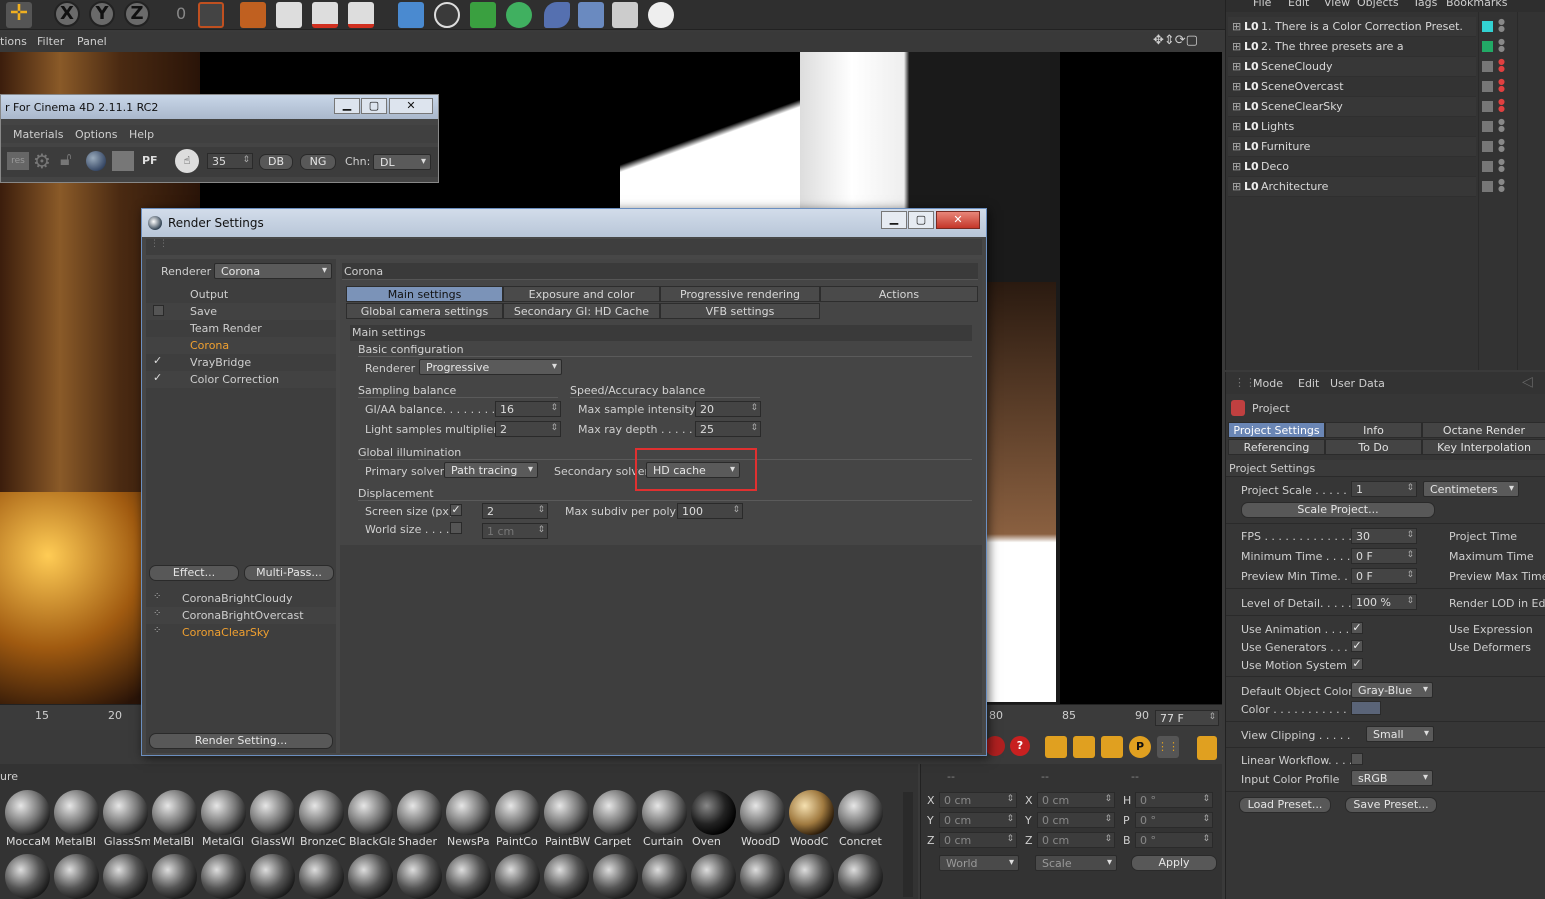 The height and width of the screenshot is (899, 1545). Describe the element at coordinates (241, 328) in the screenshot. I see `rs-tree-item: Team Render` at that location.